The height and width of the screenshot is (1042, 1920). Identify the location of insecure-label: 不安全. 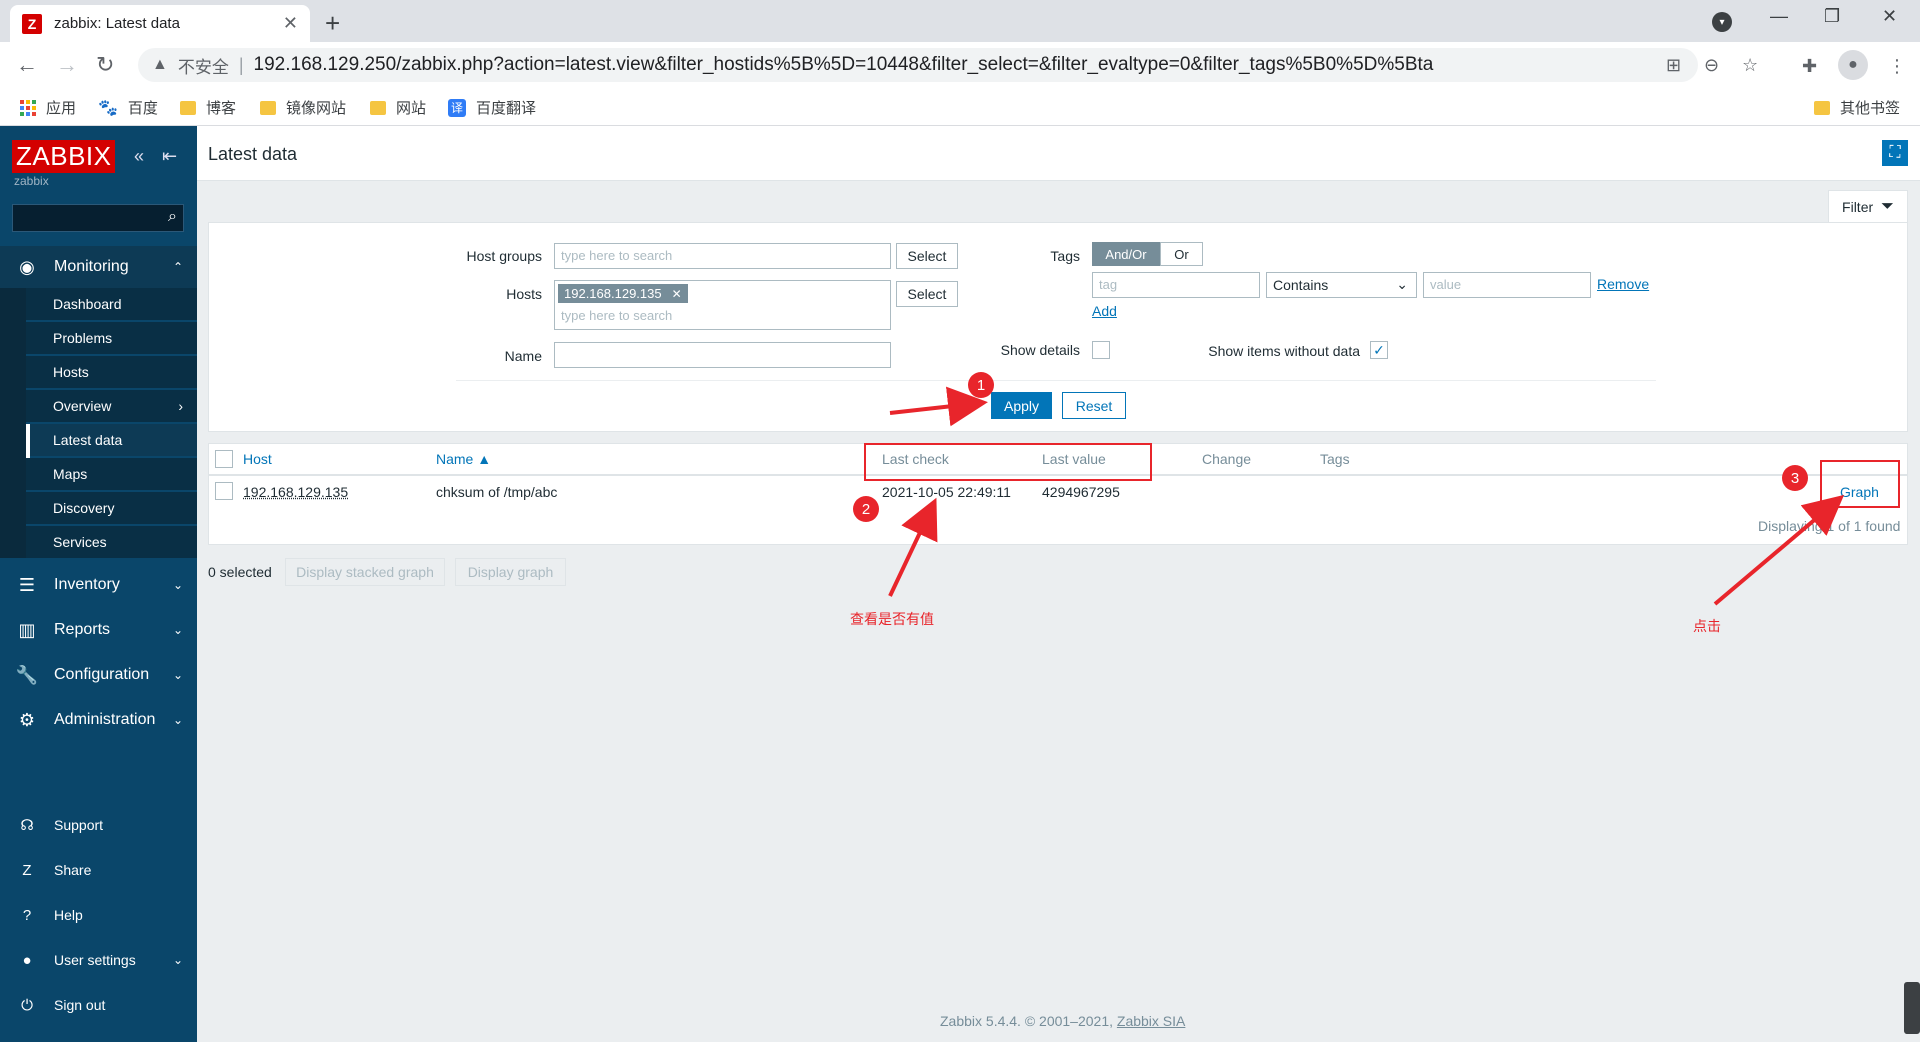
(203, 65).